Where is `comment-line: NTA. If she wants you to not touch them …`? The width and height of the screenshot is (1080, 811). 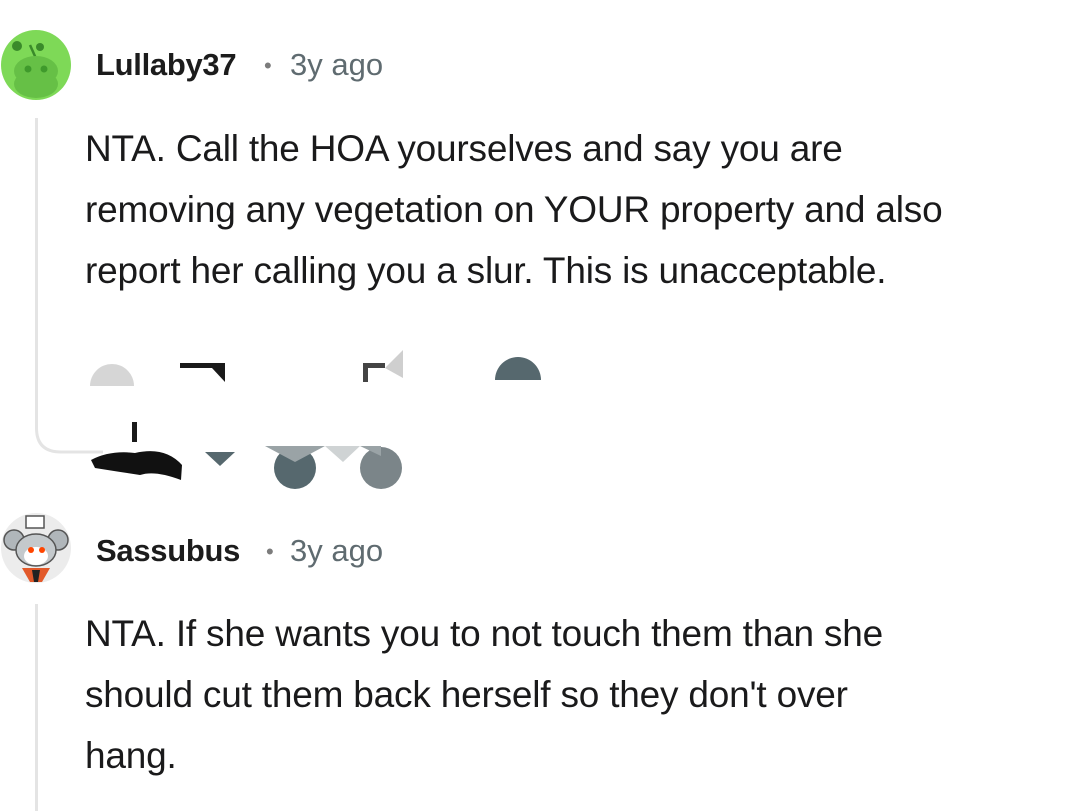 comment-line: NTA. If she wants you to not touch them … is located at coordinates (484, 633).